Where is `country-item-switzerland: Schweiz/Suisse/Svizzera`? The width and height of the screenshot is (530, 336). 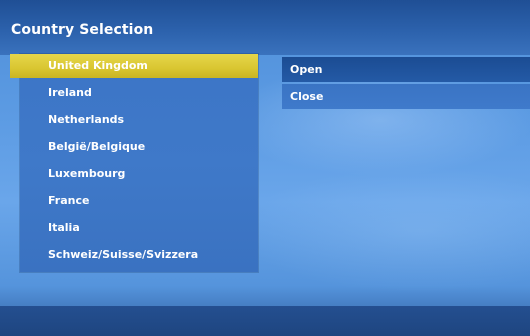 country-item-switzerland: Schweiz/Suisse/Svizzera is located at coordinates (139, 255).